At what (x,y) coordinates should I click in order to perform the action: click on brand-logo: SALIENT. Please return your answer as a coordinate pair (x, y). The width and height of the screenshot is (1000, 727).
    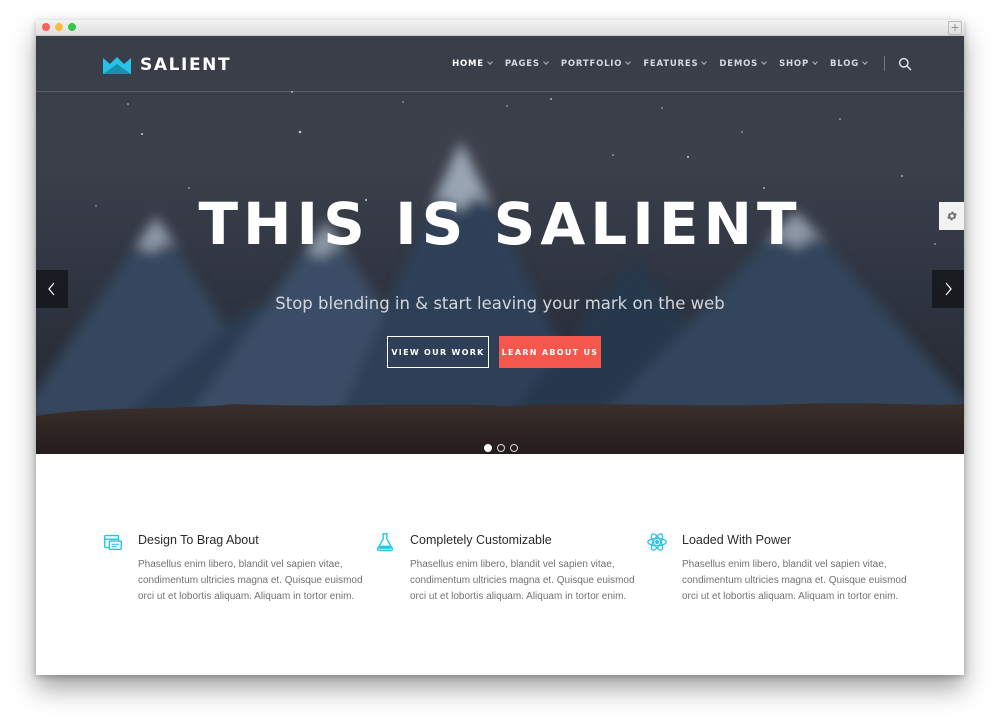
    Looking at the image, I should click on (166, 65).